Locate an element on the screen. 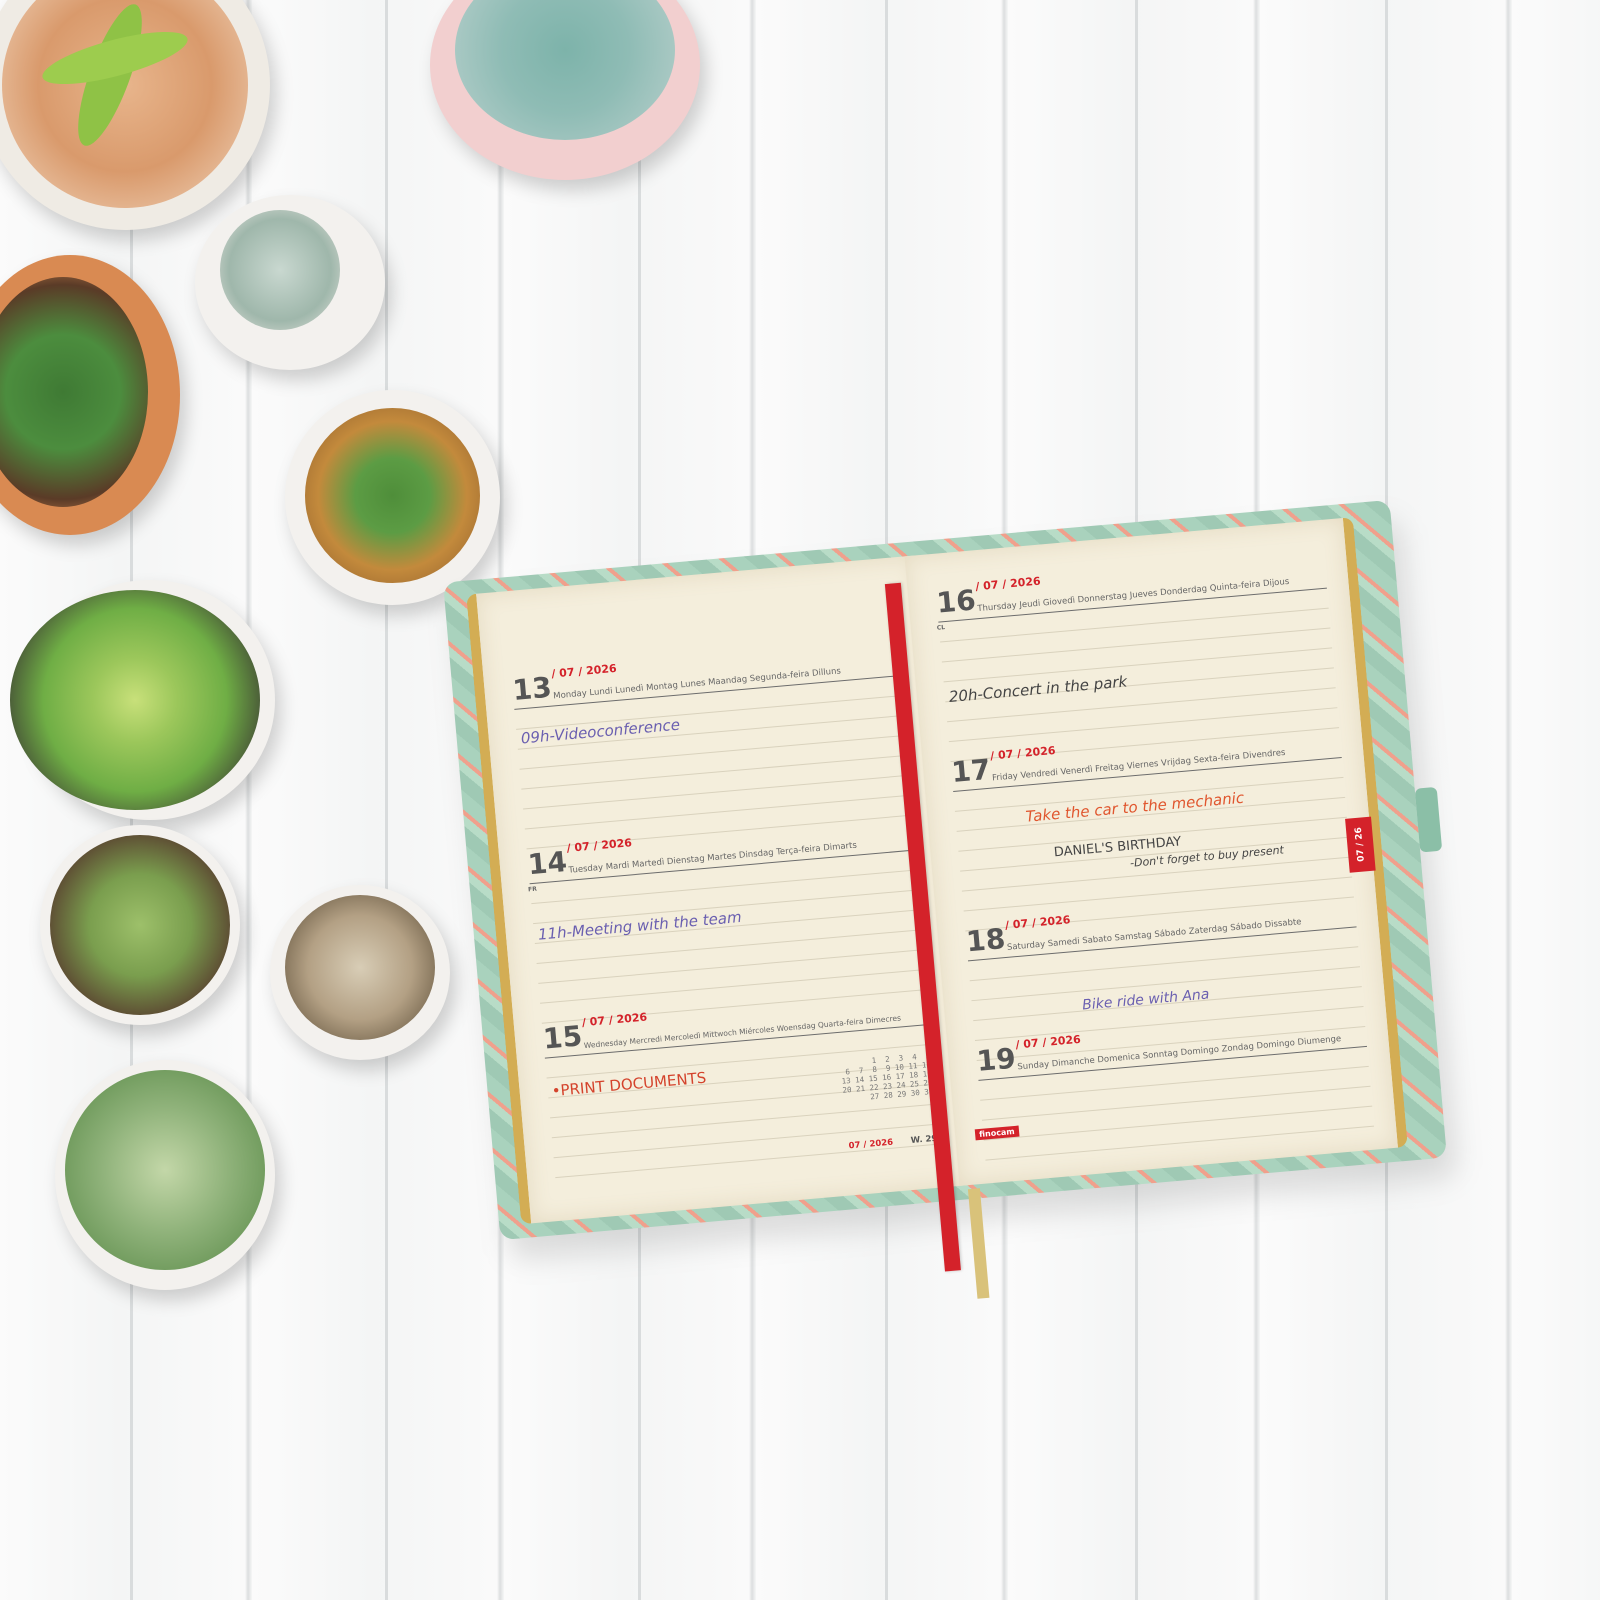 The image size is (1600, 1600). pot-small-cactus is located at coordinates (290, 282).